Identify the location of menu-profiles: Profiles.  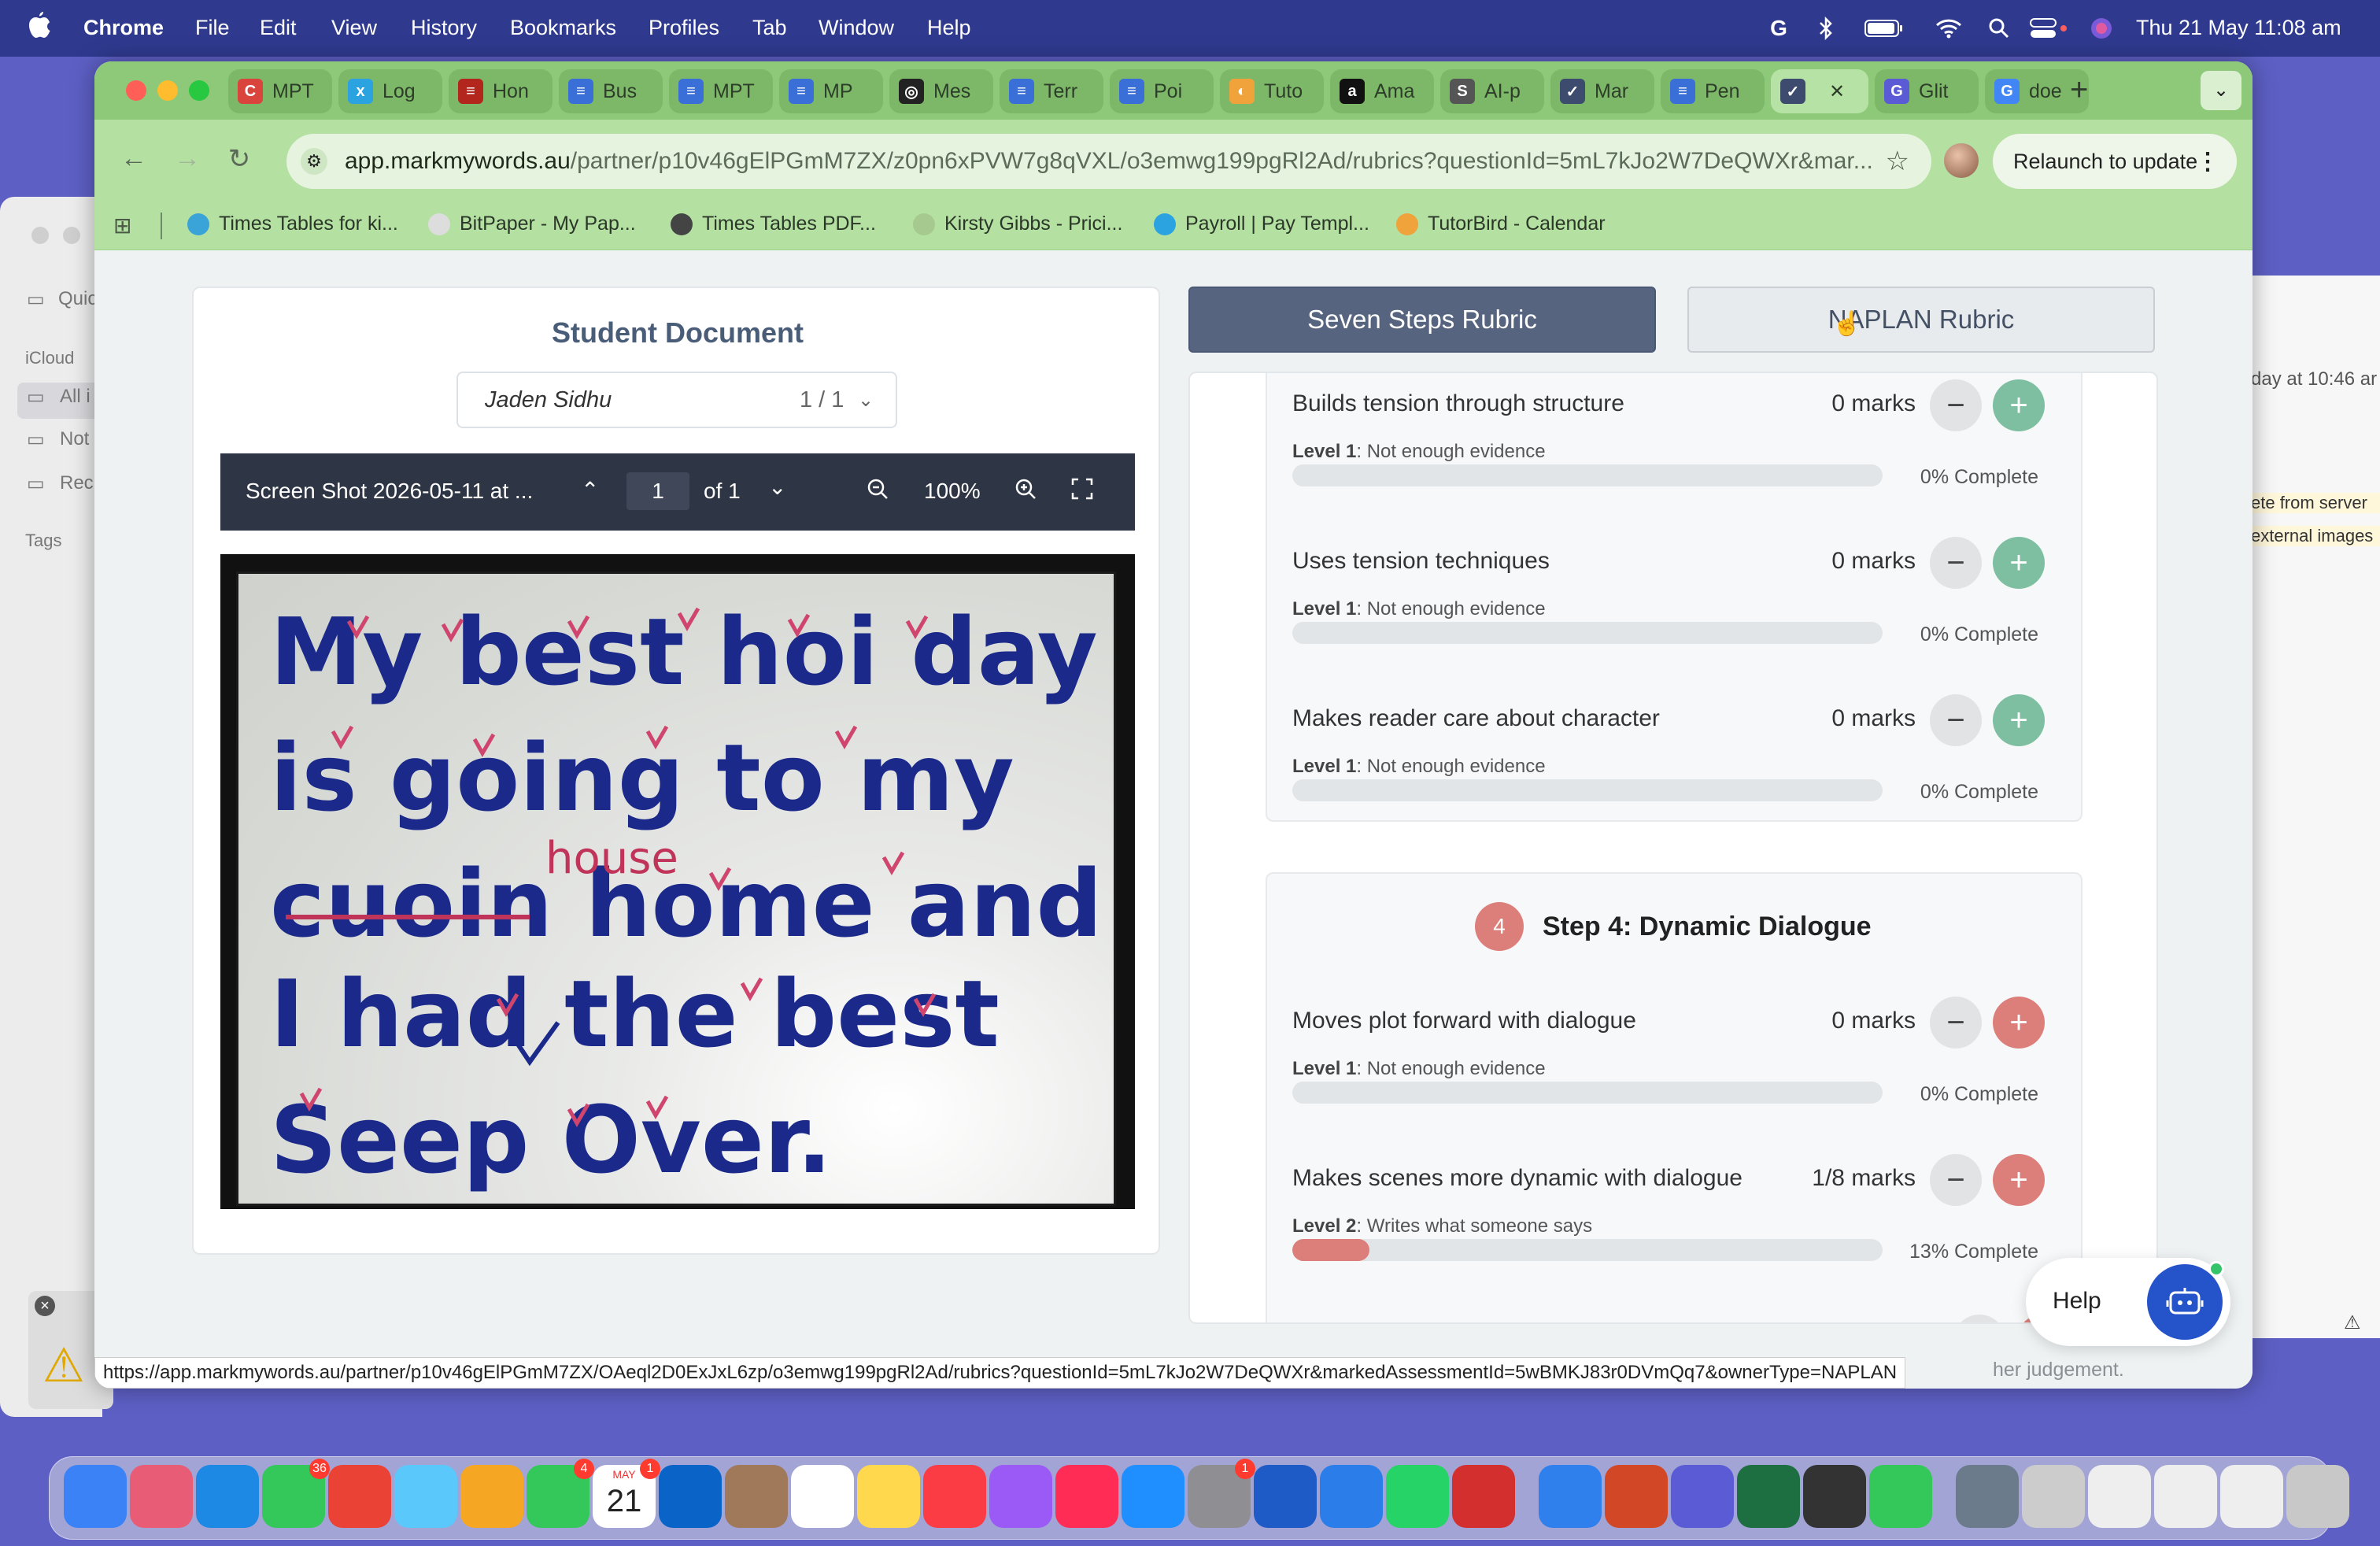
(684, 28).